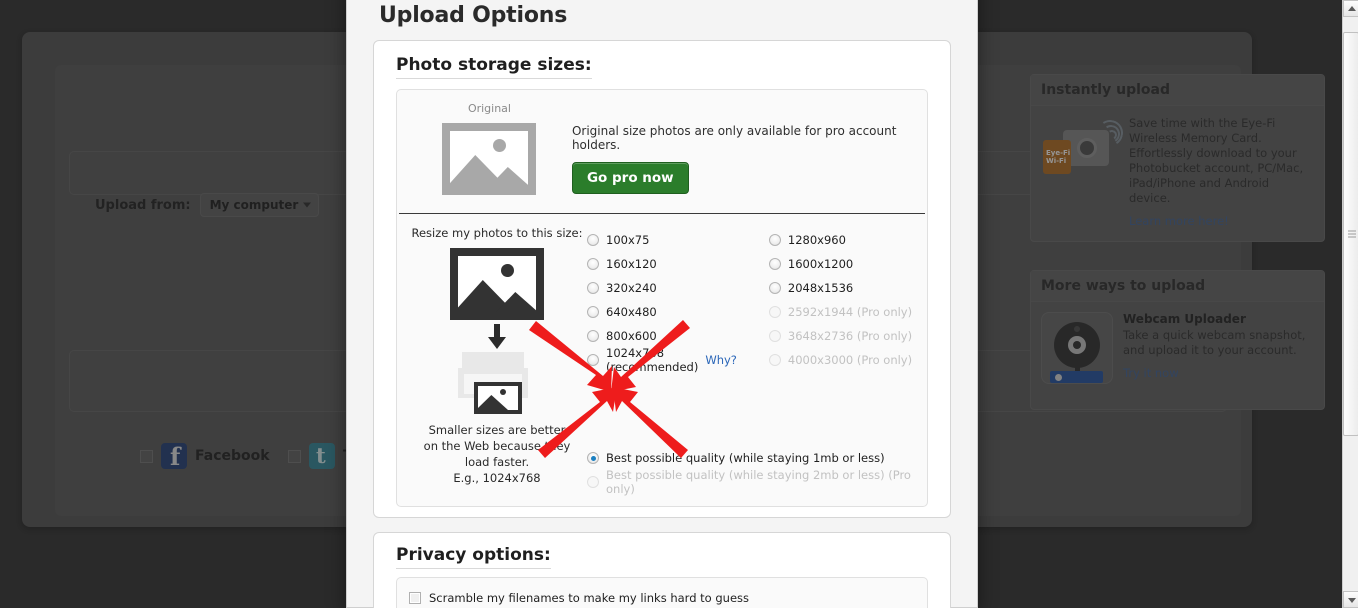  What do you see at coordinates (662, 336) in the screenshot?
I see `resize-option-800x600: 800x600` at bounding box center [662, 336].